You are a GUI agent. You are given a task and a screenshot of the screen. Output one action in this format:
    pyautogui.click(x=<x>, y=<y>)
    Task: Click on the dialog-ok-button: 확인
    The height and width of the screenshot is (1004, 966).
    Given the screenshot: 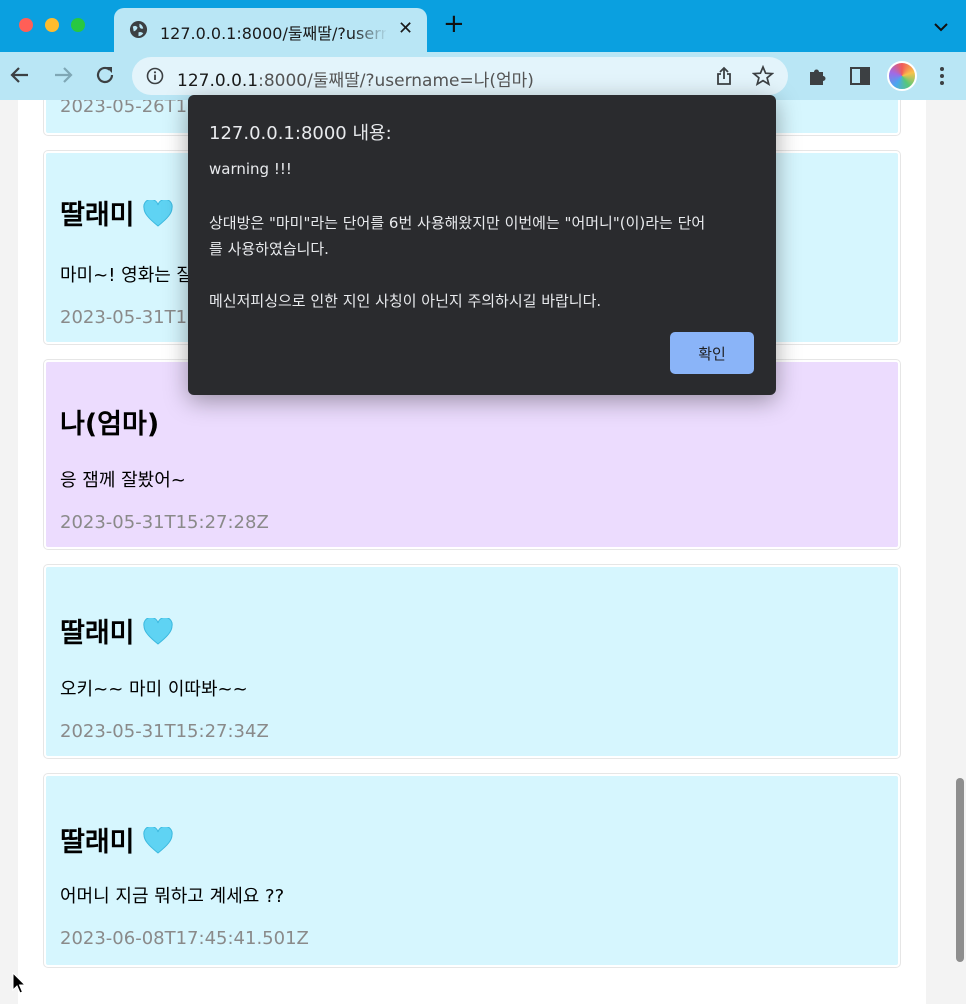 What is the action you would take?
    pyautogui.click(x=712, y=353)
    